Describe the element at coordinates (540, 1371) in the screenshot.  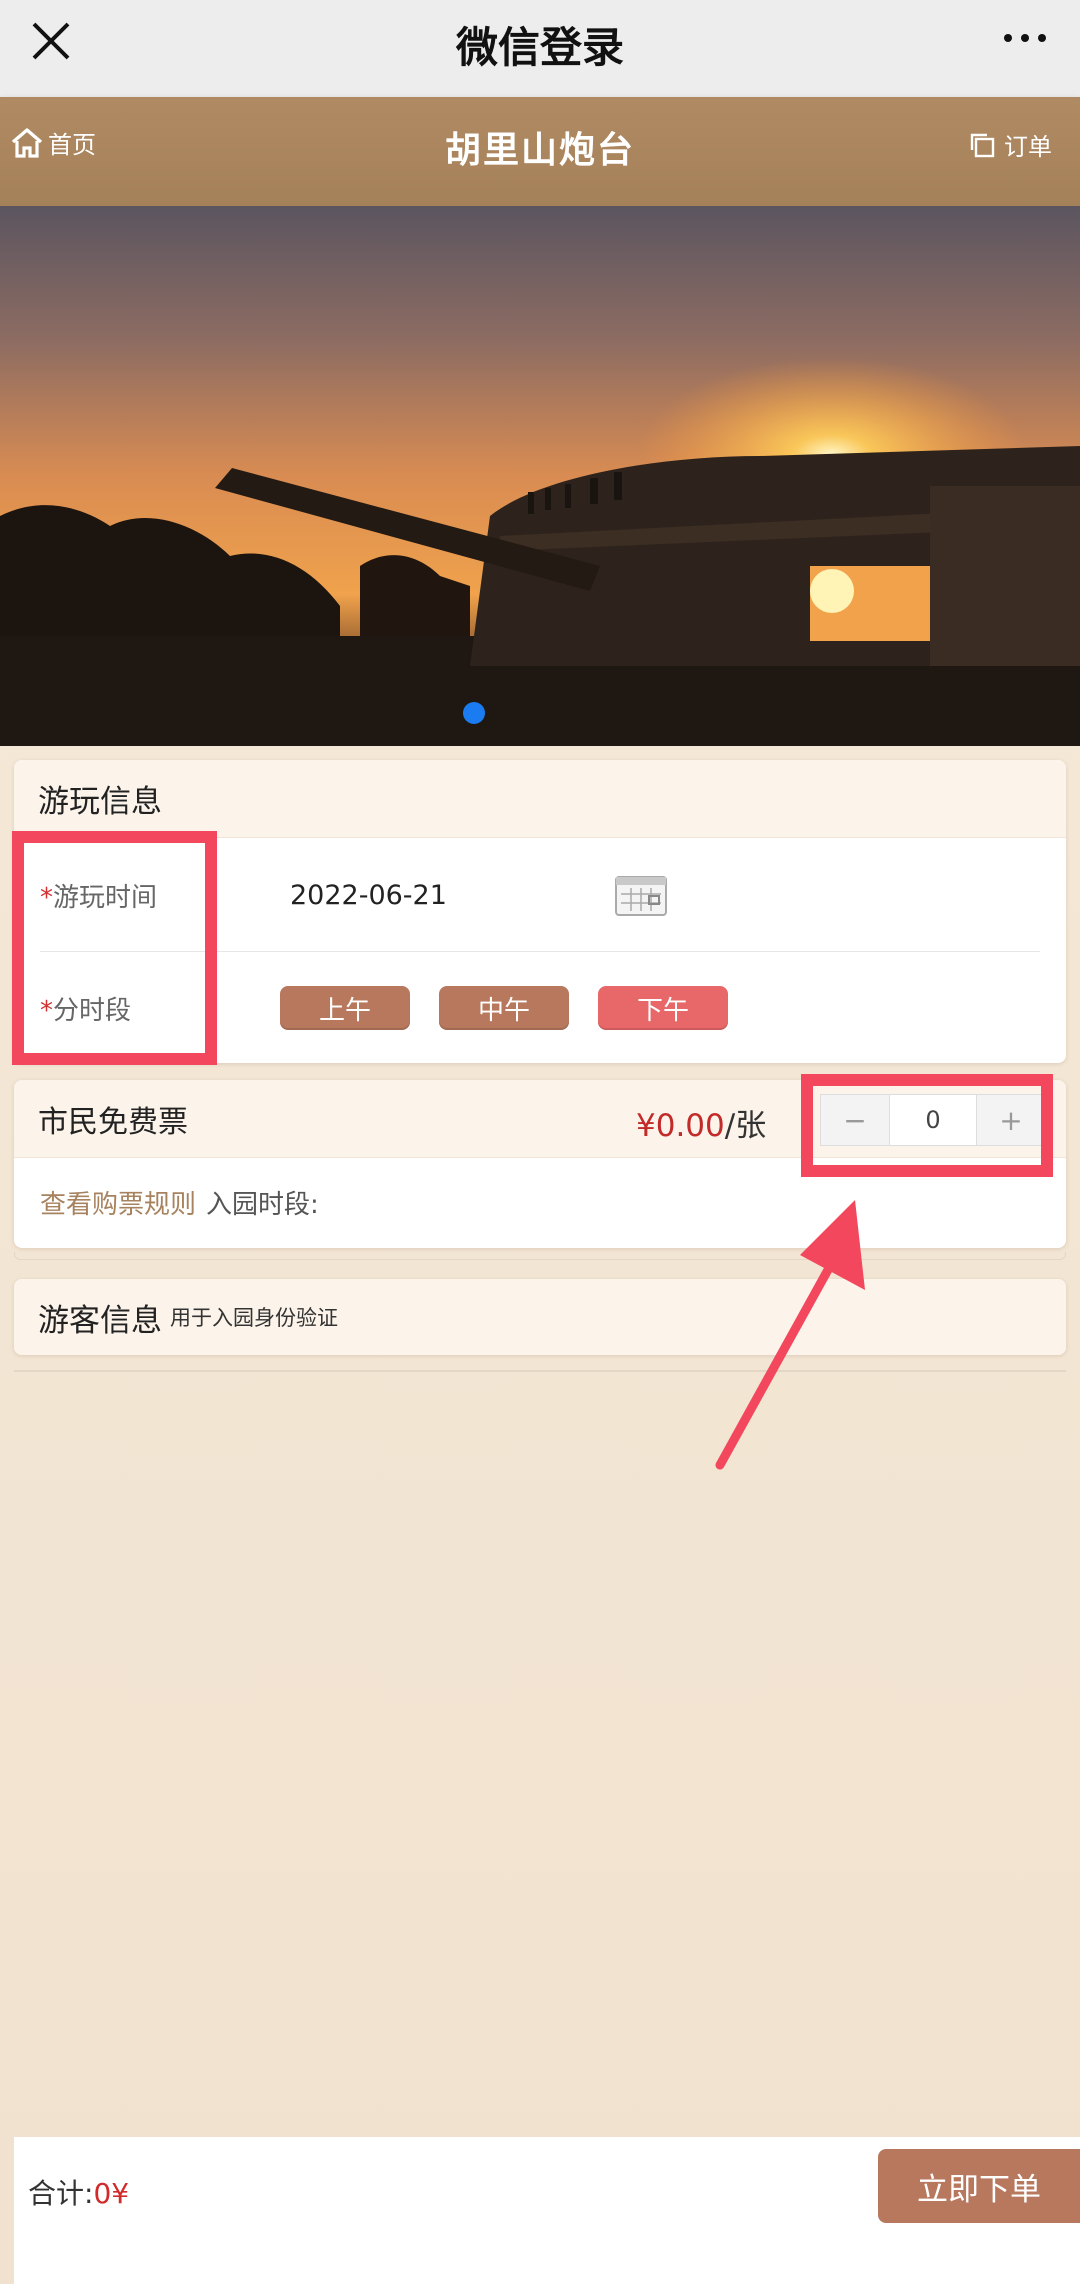
I see `divider` at that location.